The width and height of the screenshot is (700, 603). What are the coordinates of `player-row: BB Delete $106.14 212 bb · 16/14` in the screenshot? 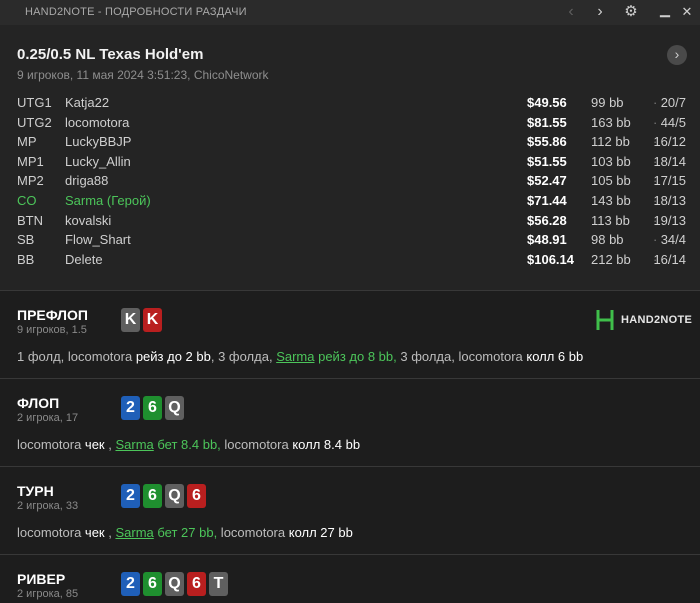 It's located at (354, 262).